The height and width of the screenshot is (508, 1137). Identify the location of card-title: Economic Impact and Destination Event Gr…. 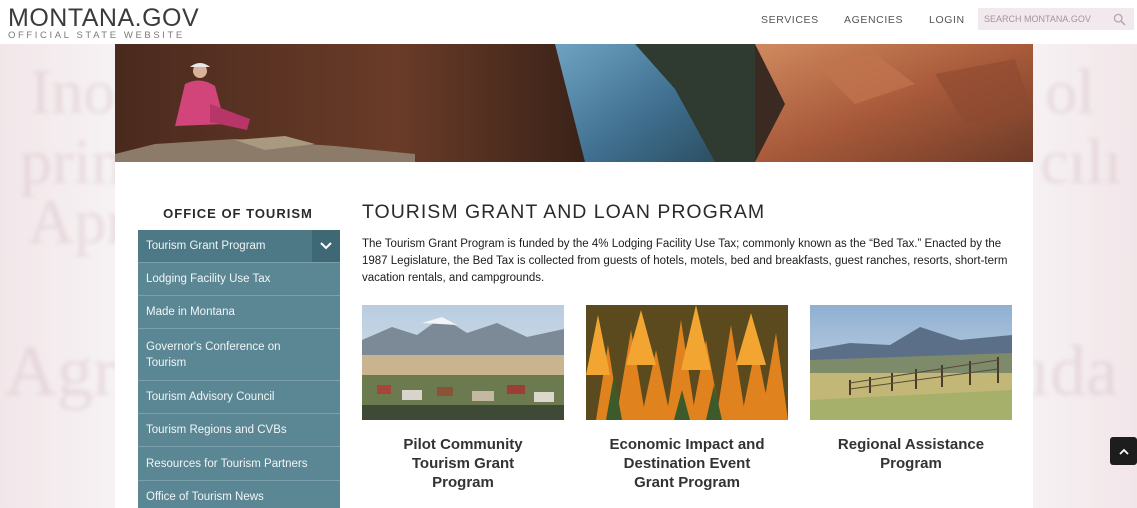
(687, 463).